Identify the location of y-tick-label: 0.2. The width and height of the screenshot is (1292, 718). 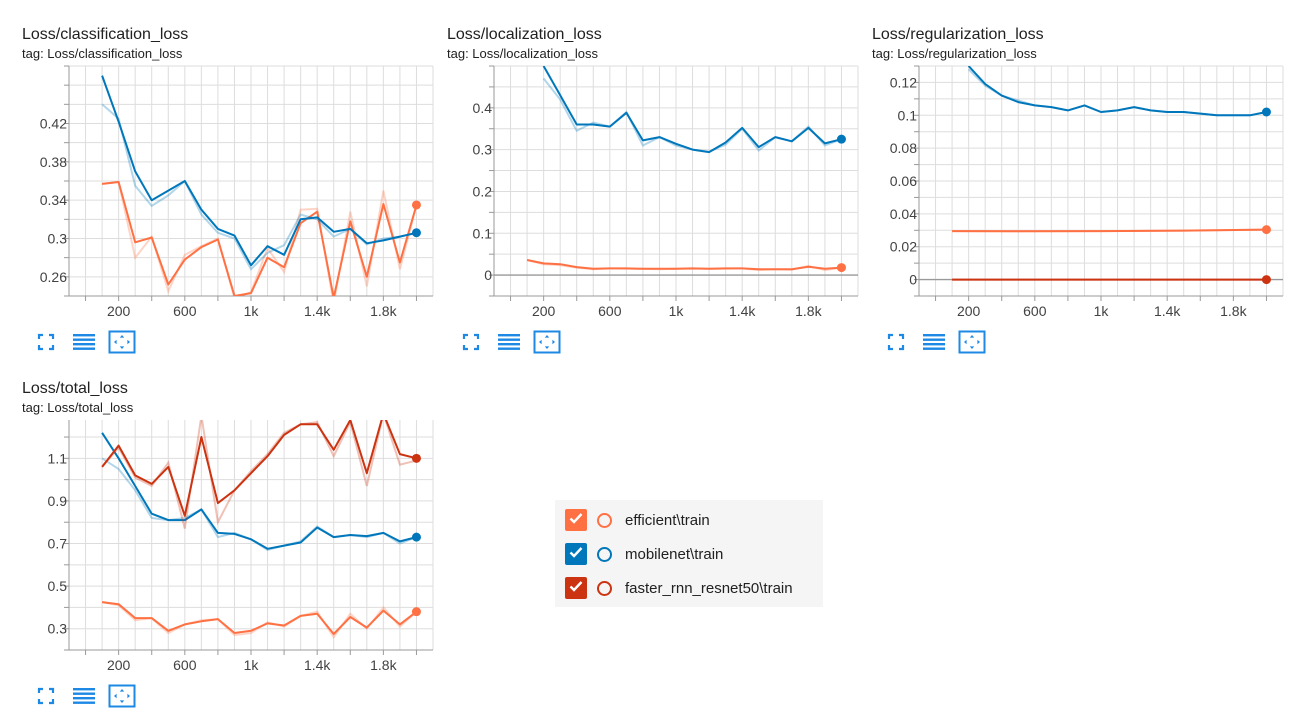
(483, 191).